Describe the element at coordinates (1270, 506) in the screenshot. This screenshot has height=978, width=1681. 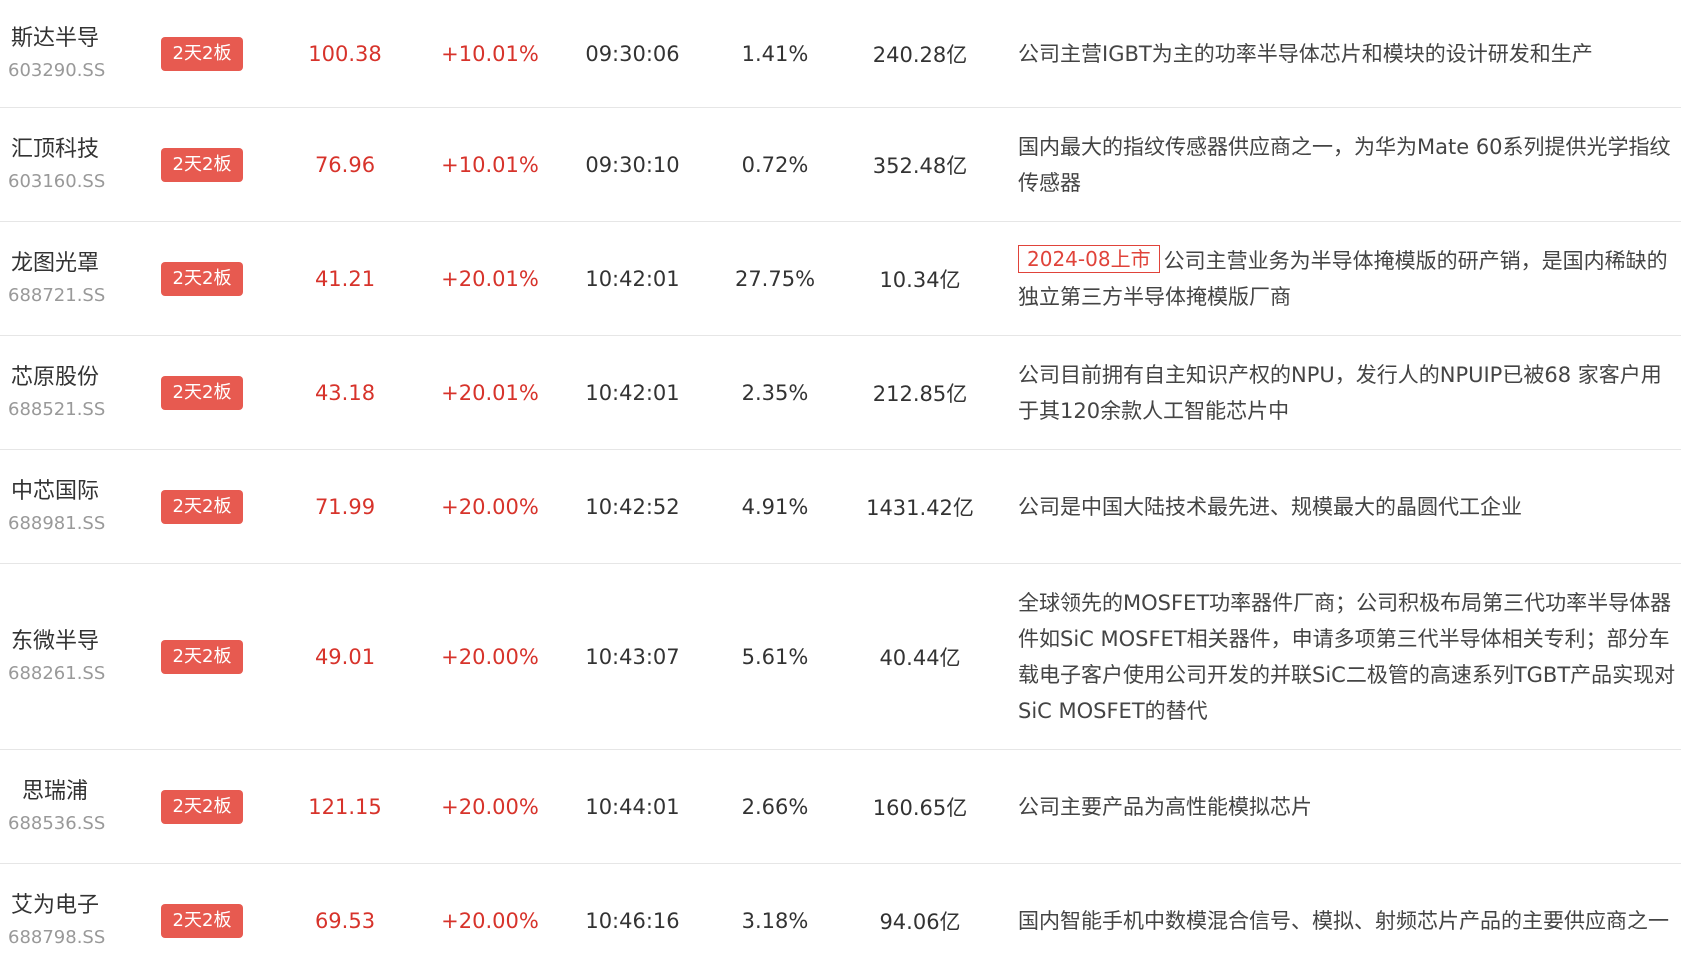
I see `description: 公司是中国大陆技术最先进、规模最大的晶圆代工企业` at that location.